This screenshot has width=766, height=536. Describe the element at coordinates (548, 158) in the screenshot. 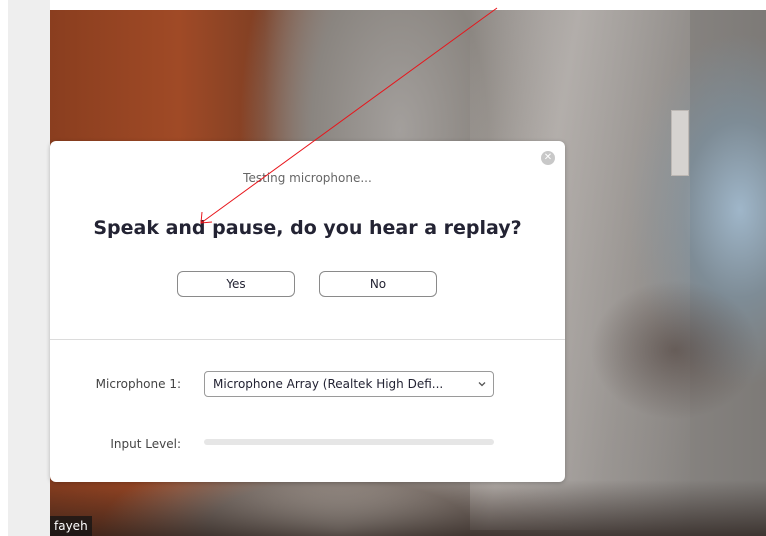

I see `close-icon: ✕` at that location.